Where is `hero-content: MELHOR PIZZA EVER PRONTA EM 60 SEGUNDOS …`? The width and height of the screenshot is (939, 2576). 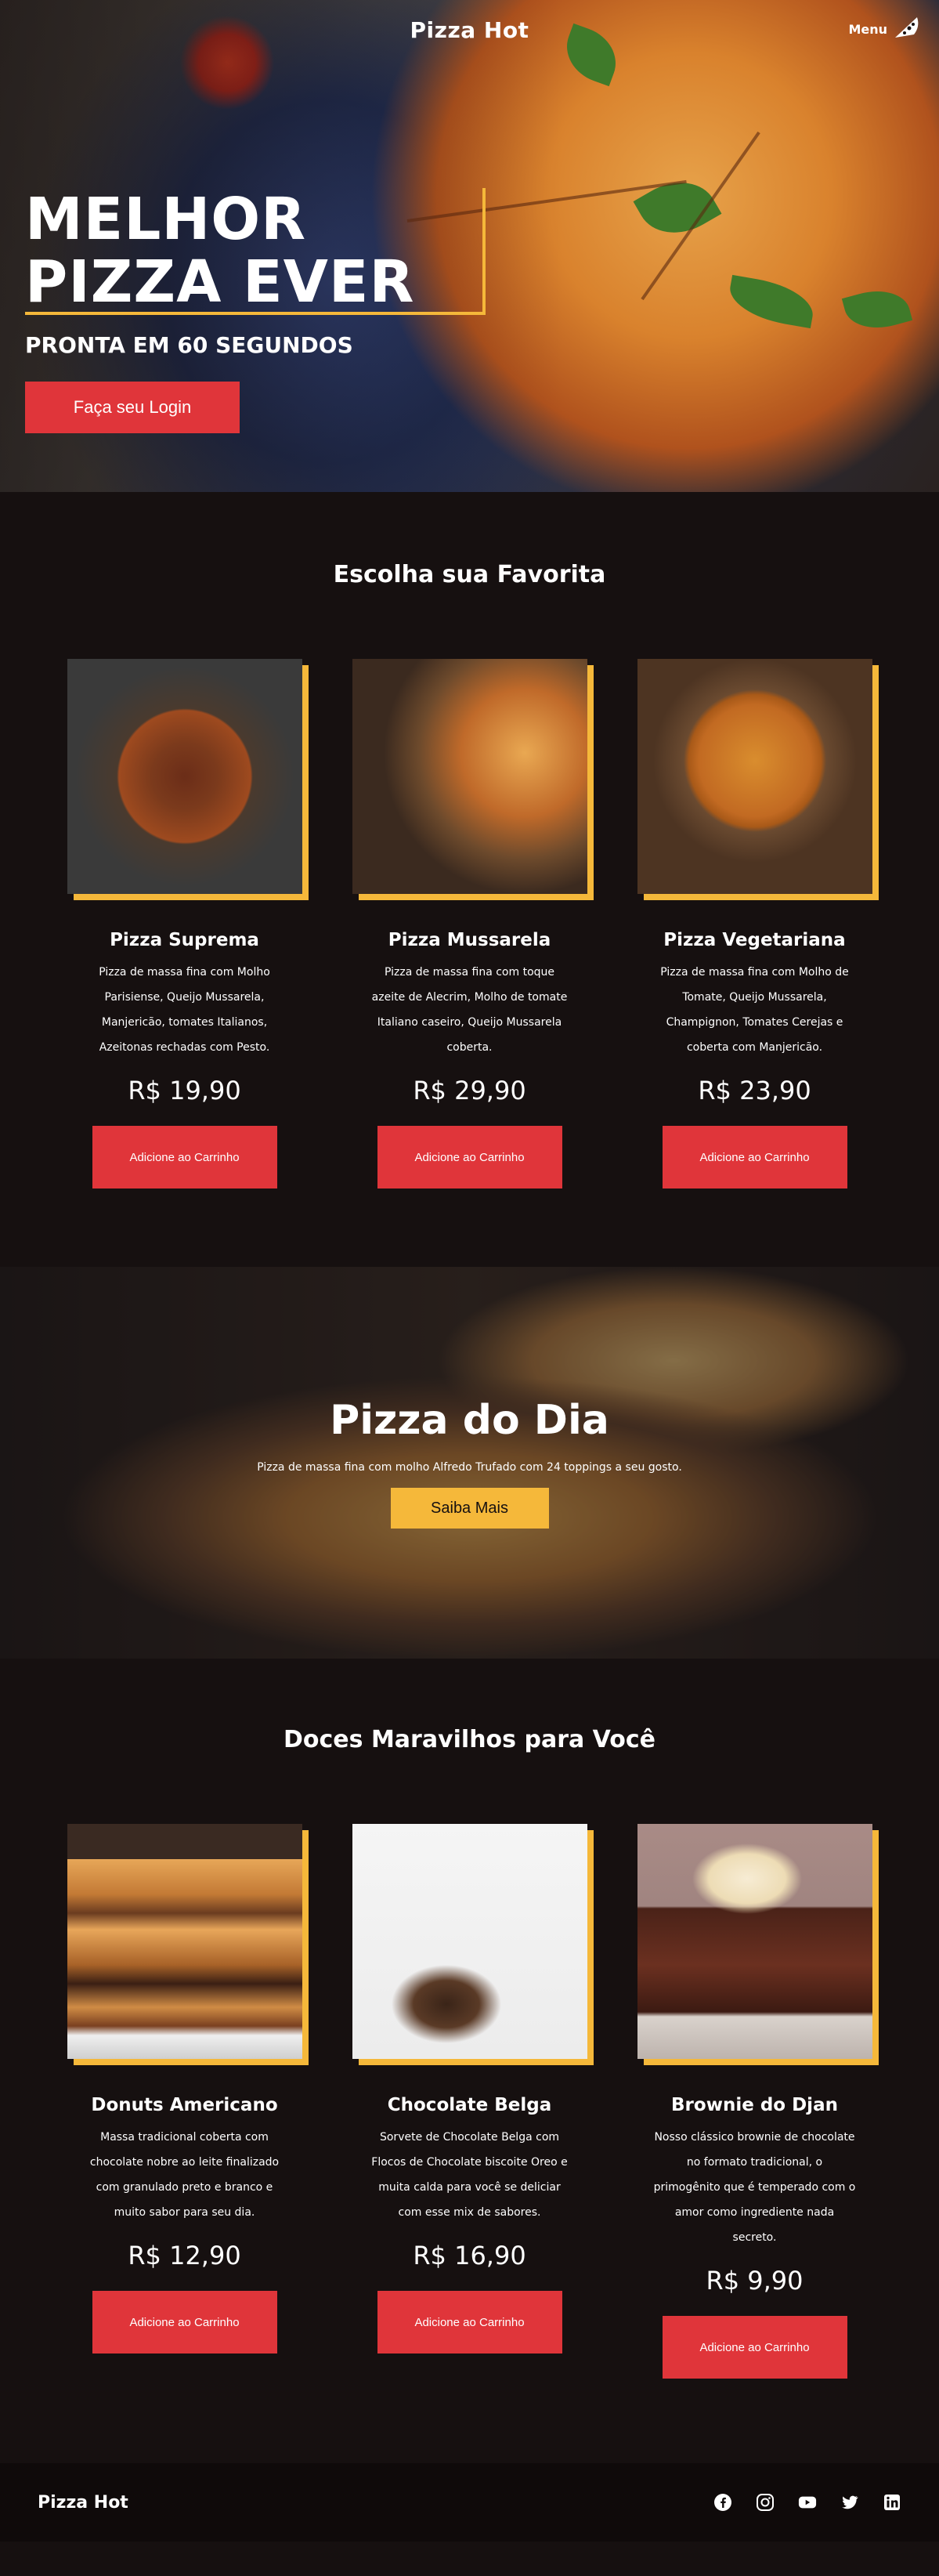 hero-content: MELHOR PIZZA EVER PRONTA EM 60 SEGUNDOS … is located at coordinates (260, 310).